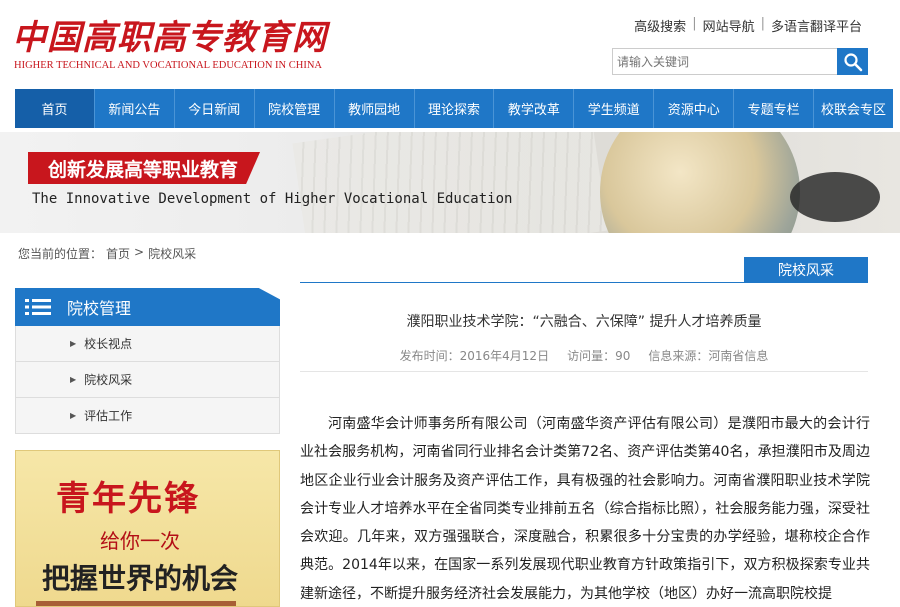 This screenshot has height=607, width=900. What do you see at coordinates (835, 197) in the screenshot?
I see `banner-globe-stand` at bounding box center [835, 197].